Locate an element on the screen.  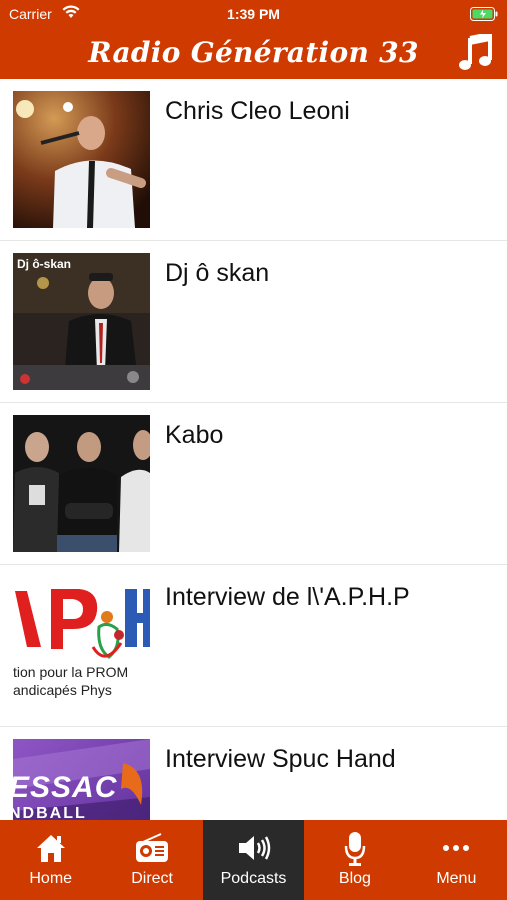
thumbnail-caption: Dj ô-skan is located at coordinates (44, 264).